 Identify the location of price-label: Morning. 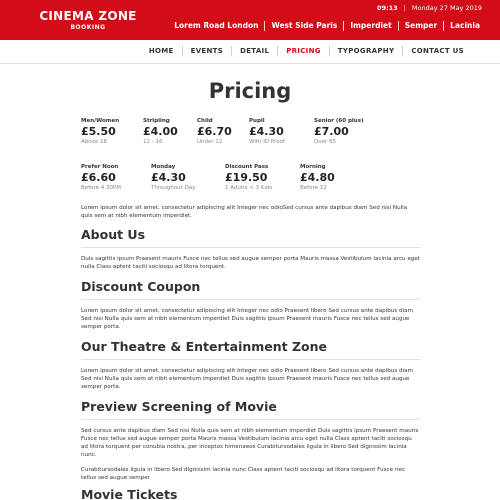
(313, 167).